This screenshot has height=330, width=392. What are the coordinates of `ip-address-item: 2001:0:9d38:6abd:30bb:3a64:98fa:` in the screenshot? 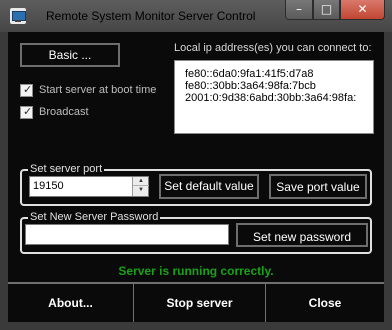 It's located at (270, 98).